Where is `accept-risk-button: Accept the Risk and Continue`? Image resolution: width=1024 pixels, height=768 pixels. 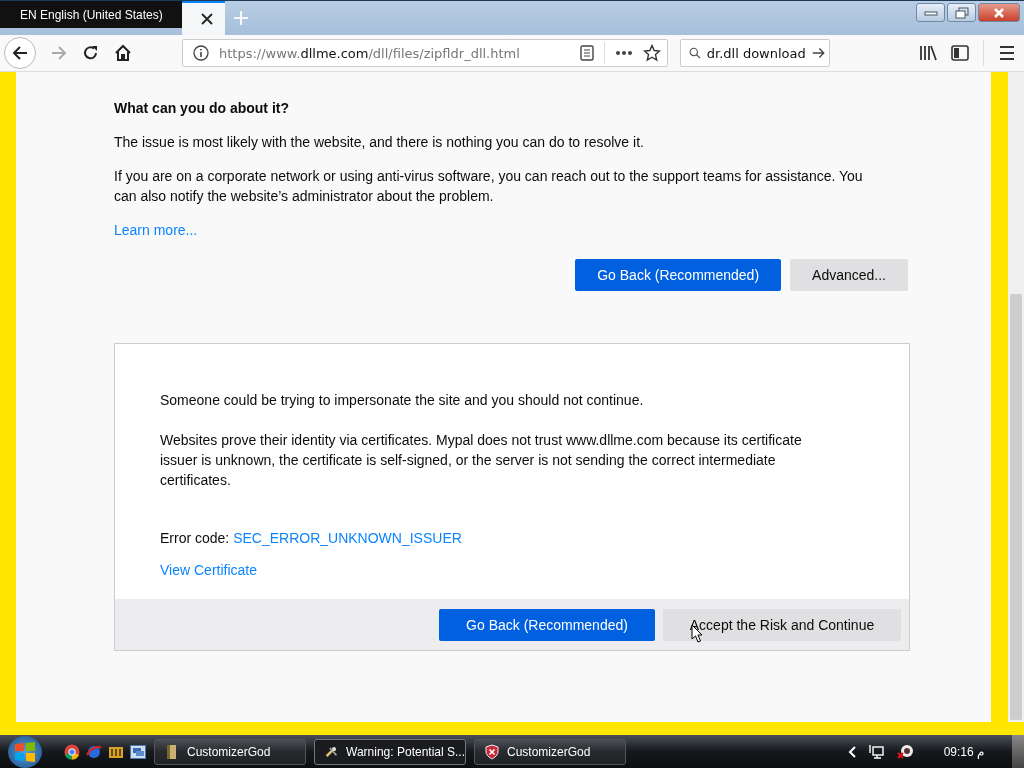
accept-risk-button: Accept the Risk and Continue is located at coordinates (782, 625).